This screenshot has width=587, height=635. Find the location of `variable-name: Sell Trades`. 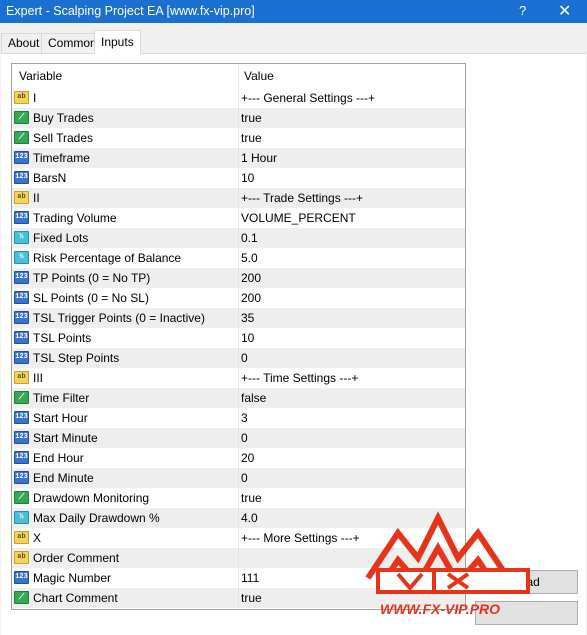

variable-name: Sell Trades is located at coordinates (63, 138).